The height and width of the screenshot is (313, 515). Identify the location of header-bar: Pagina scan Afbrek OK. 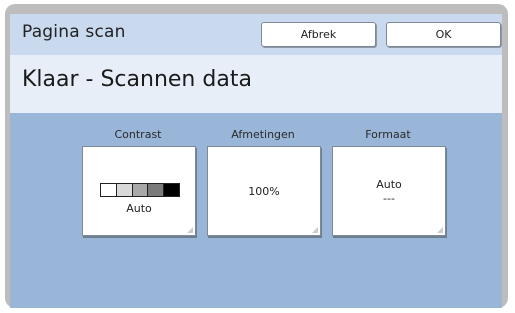
(256, 34).